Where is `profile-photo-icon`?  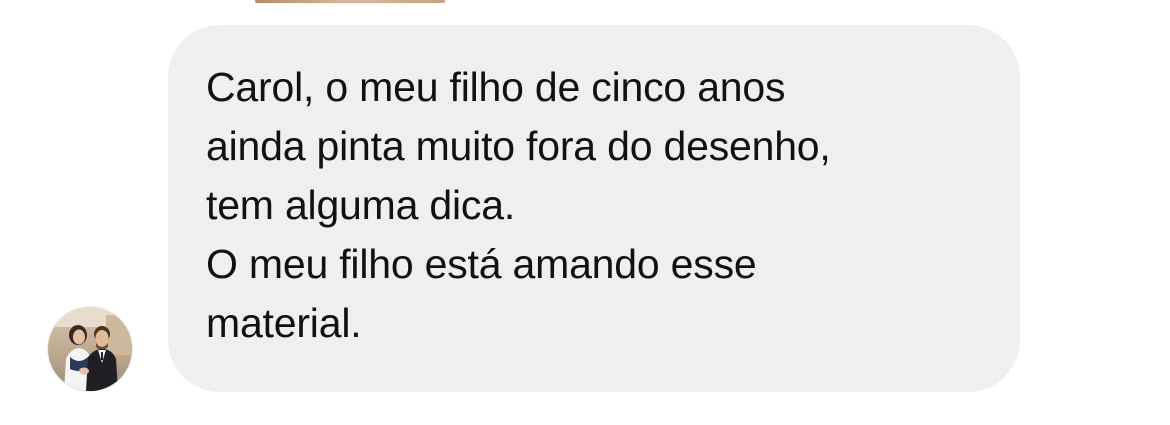
profile-photo-icon is located at coordinates (90, 349).